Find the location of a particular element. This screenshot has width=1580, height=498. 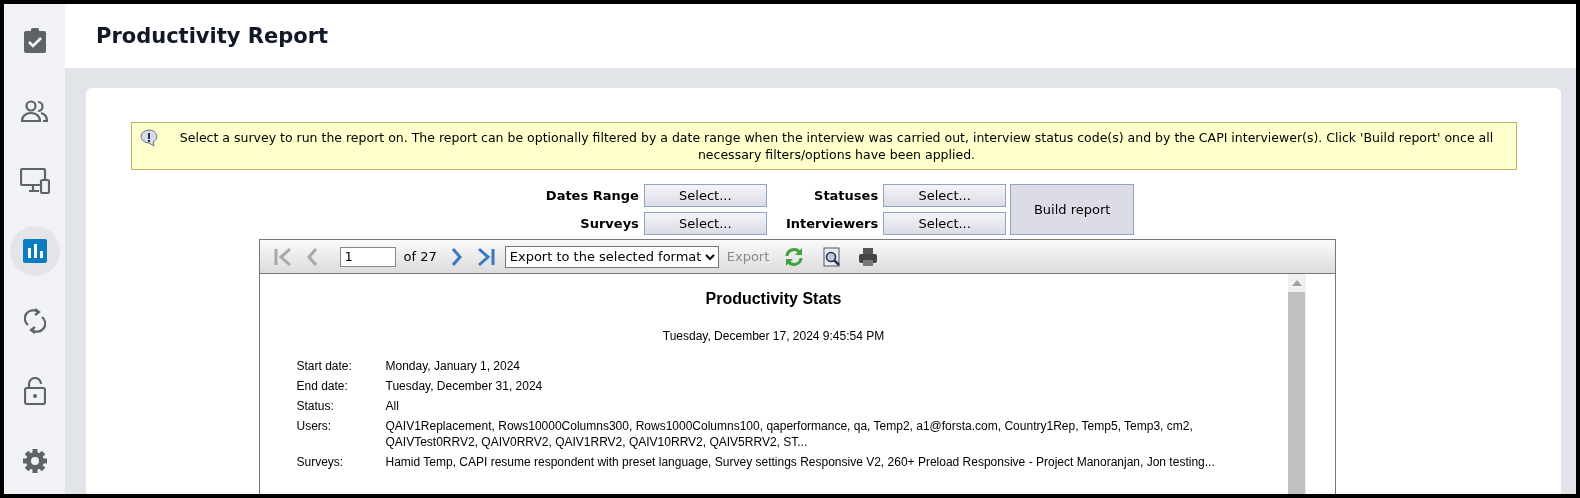

sidebar-item is located at coordinates (34, 251).